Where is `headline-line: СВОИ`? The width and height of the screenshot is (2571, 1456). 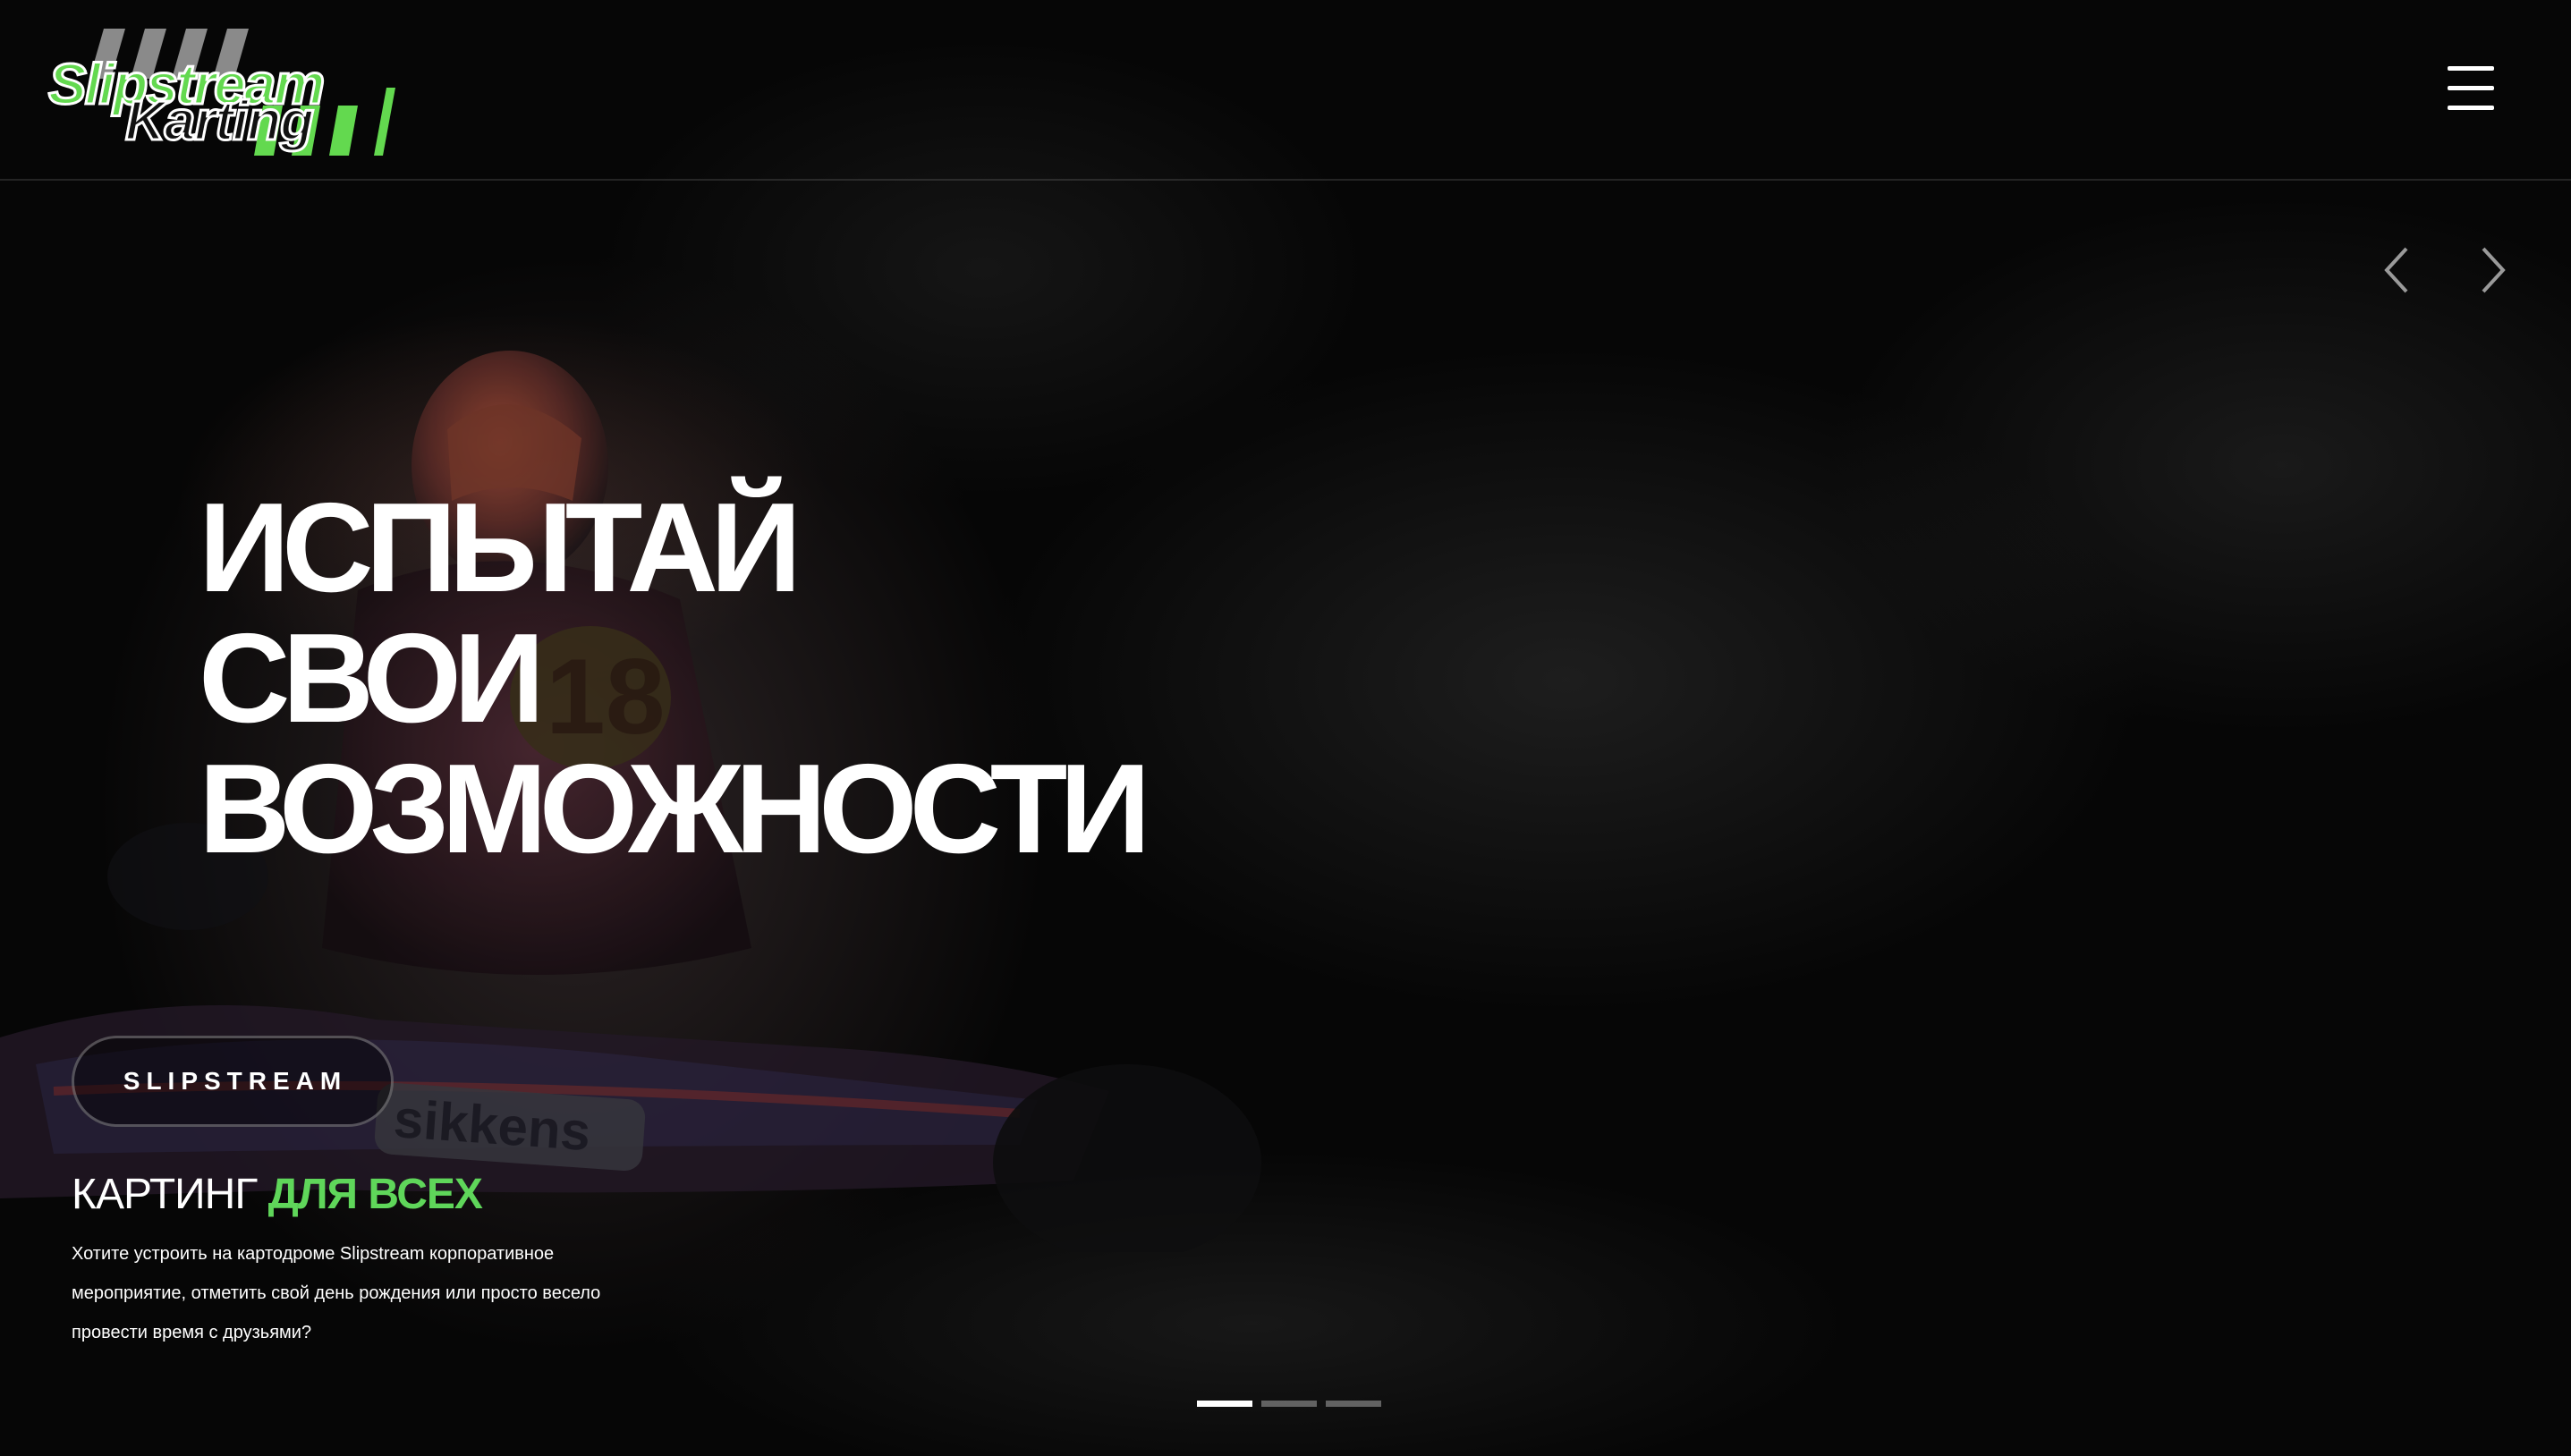
headline-line: СВОИ is located at coordinates (372, 678).